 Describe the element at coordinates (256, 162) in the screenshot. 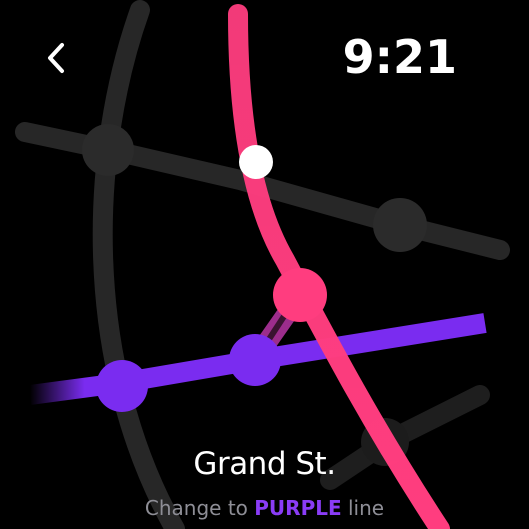

I see `current-position-marker` at that location.